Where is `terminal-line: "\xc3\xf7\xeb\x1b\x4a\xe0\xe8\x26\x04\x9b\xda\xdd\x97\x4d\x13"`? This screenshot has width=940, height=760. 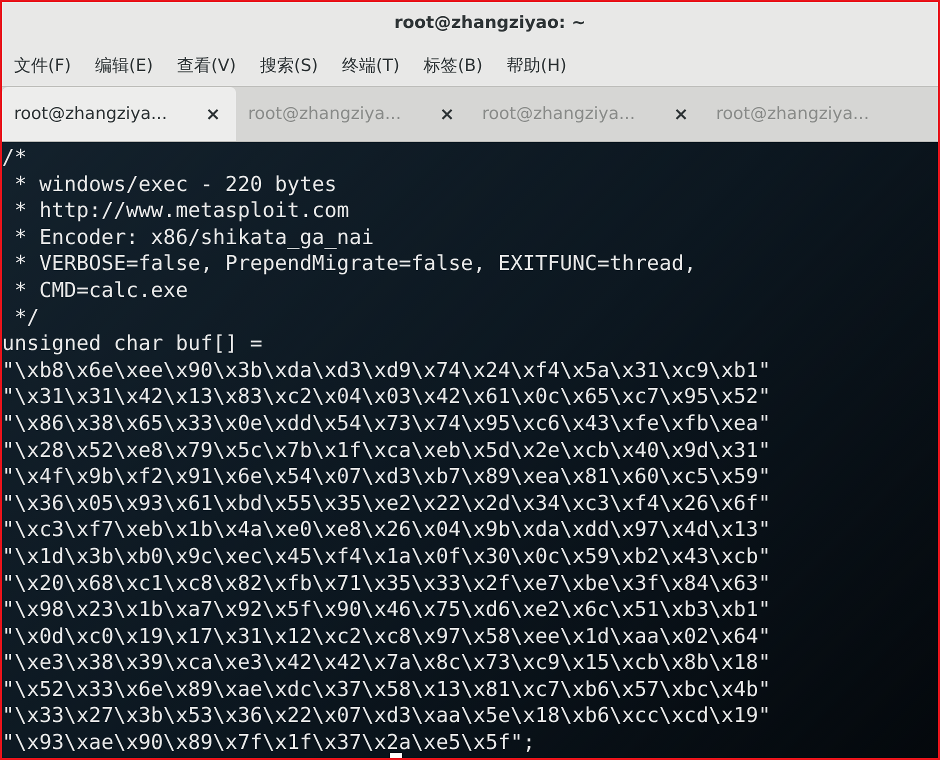 terminal-line: "\xc3\xf7\xeb\x1b\x4a\xe0\xe8\x26\x04\x9b\xda\xdd\x97\x4d\x13" is located at coordinates (386, 529).